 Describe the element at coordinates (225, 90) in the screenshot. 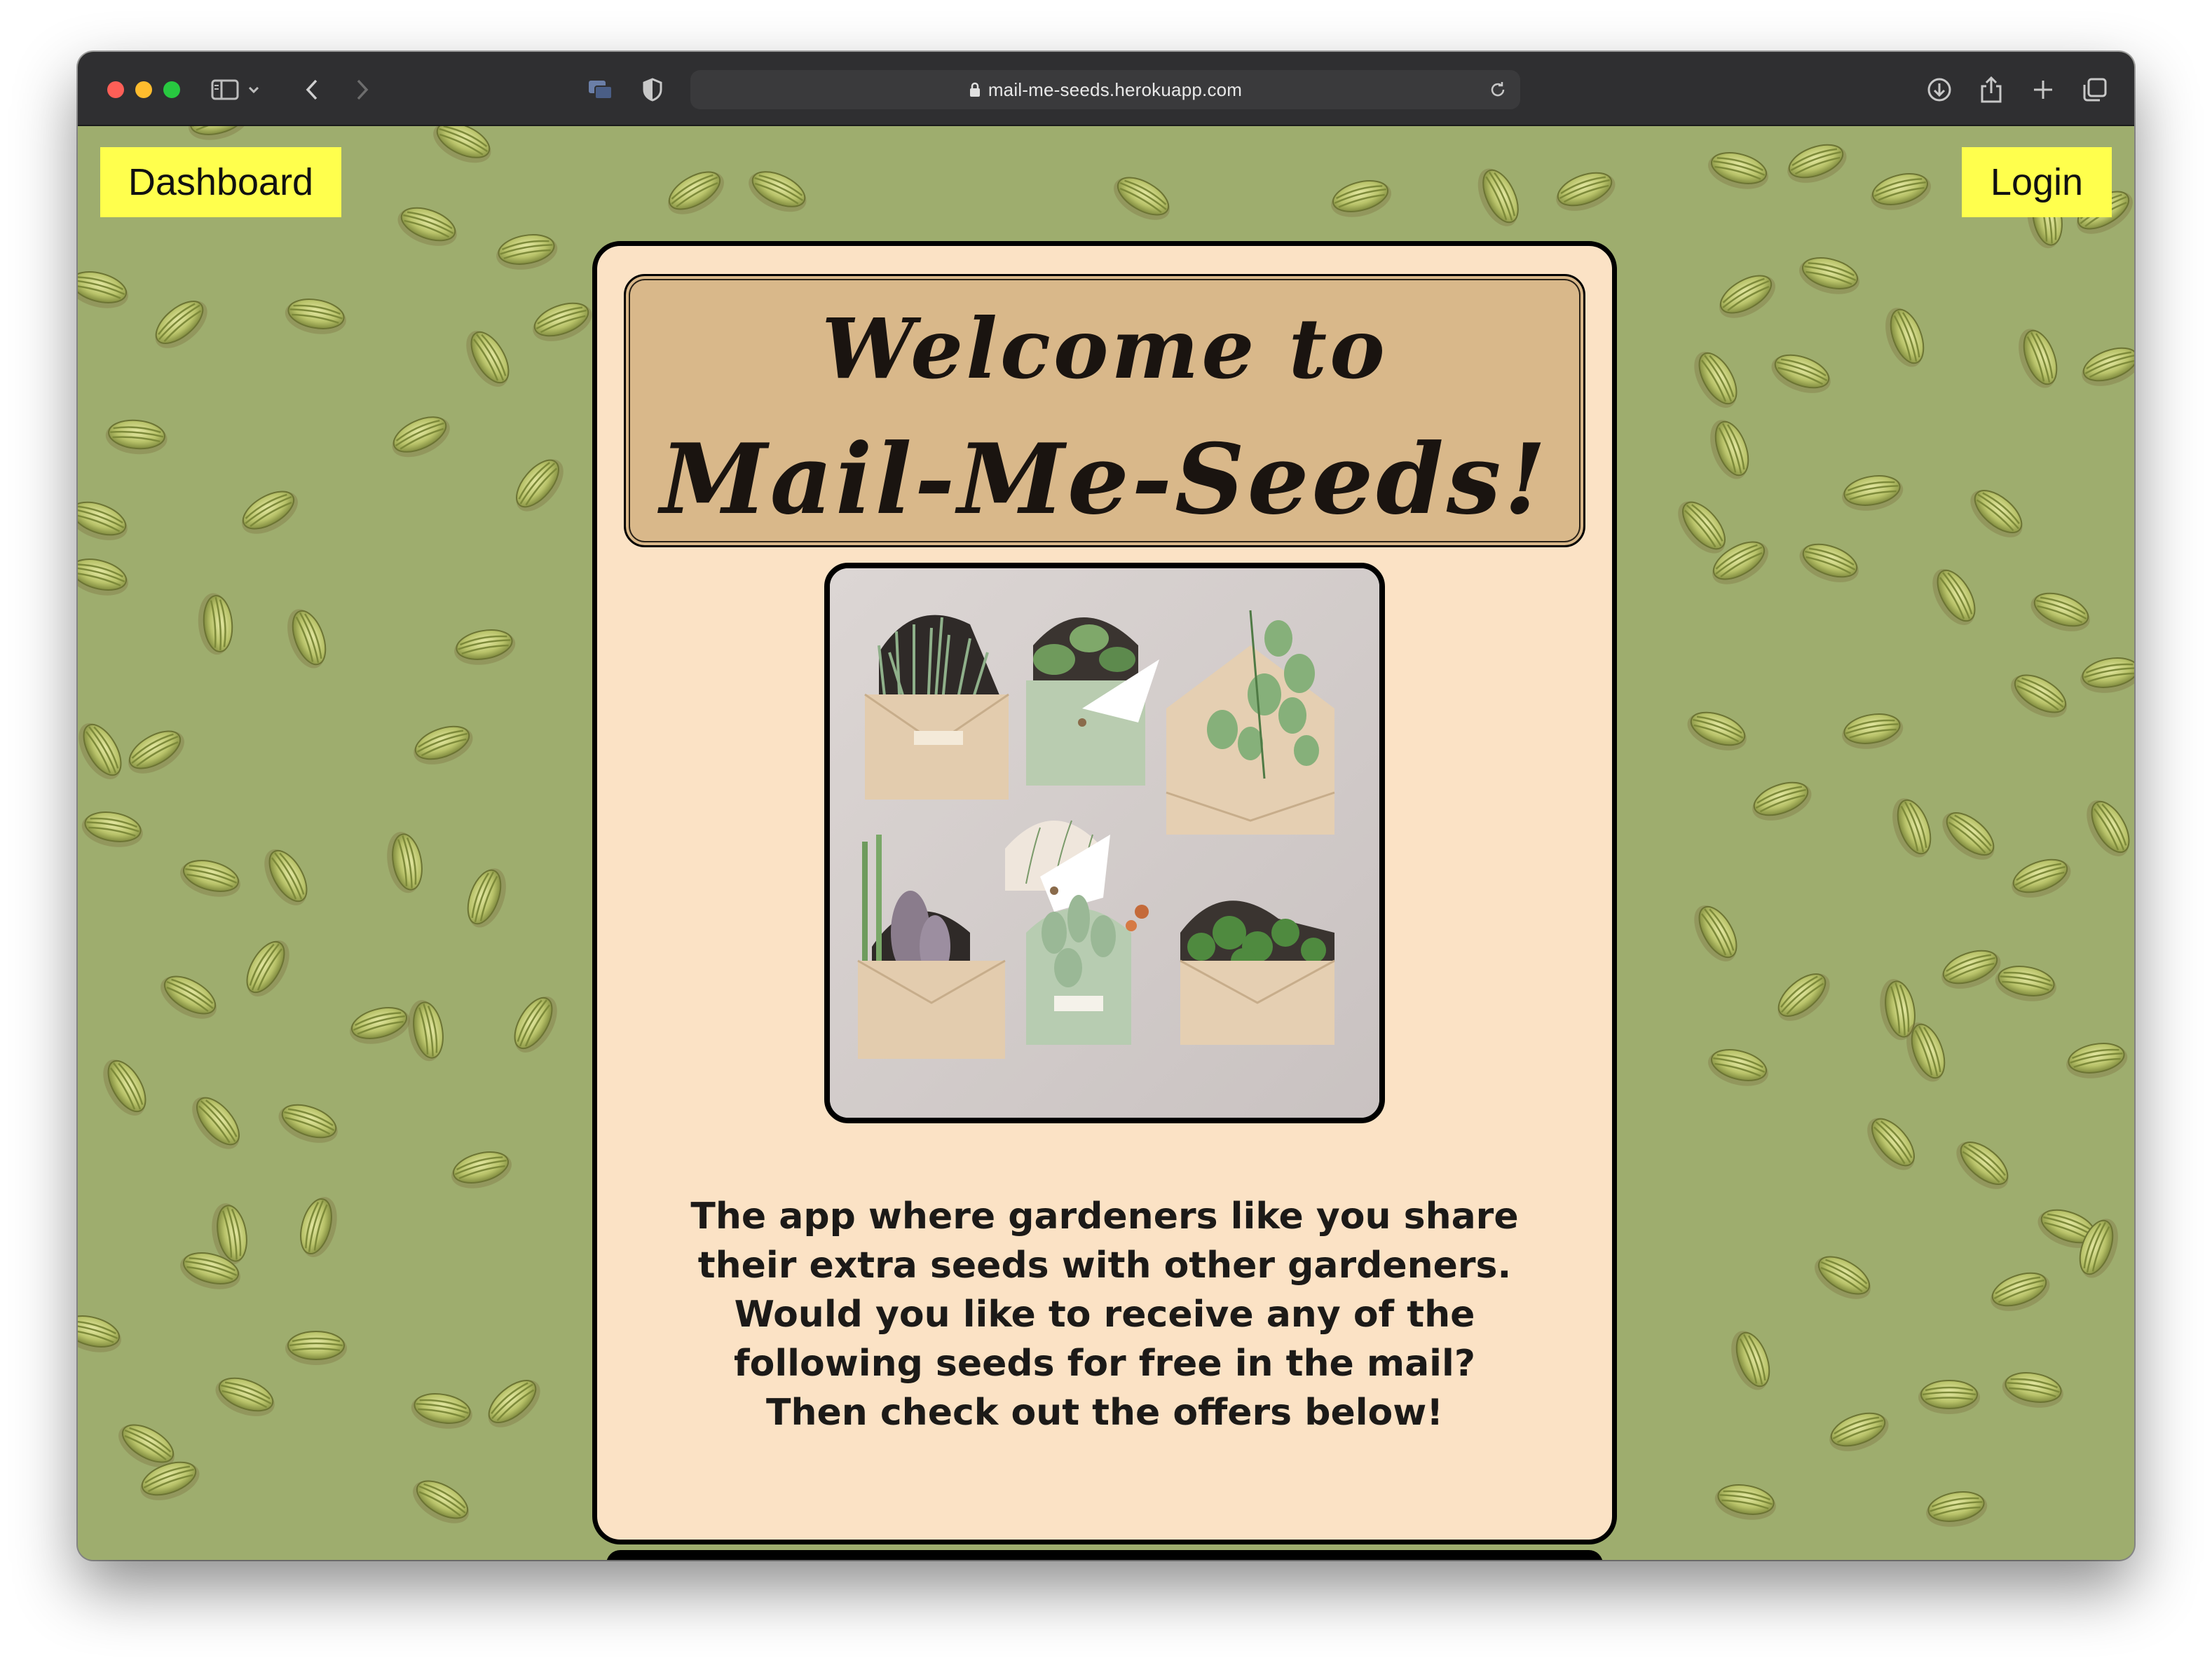

I see `sidebar-icon` at that location.